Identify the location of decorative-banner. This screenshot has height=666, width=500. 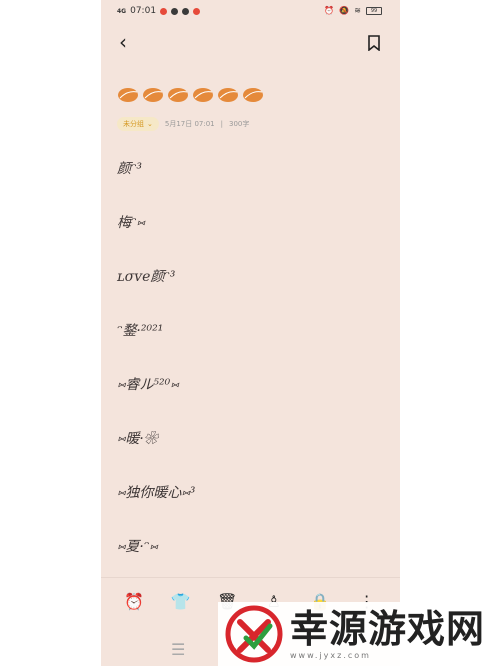
(190, 95).